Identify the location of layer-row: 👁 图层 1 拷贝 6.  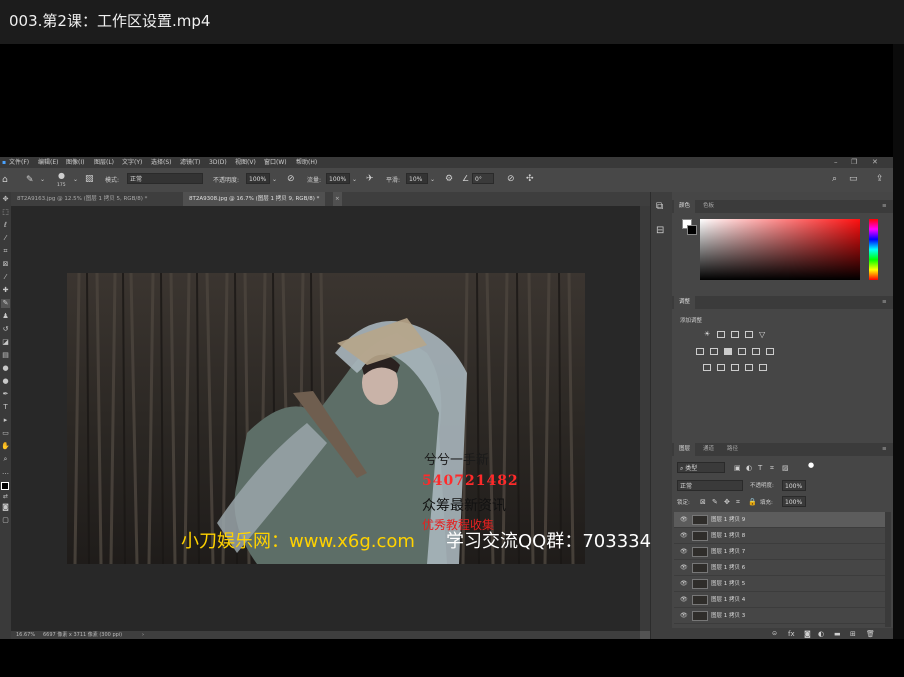
(779, 568).